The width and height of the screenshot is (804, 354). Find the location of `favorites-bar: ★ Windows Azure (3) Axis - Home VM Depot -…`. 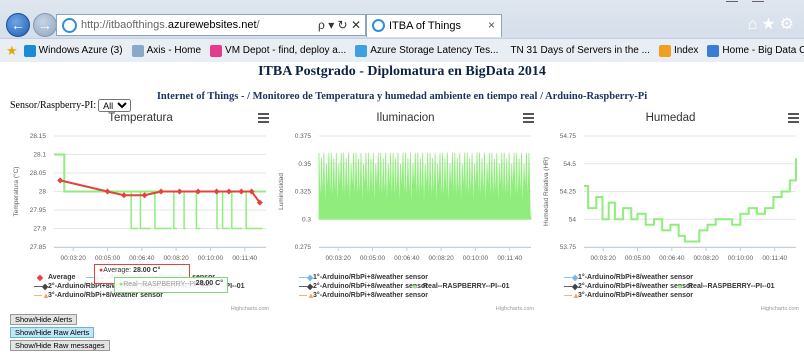

favorites-bar: ★ Windows Azure (3) Axis - Home VM Depot -… is located at coordinates (402, 50).